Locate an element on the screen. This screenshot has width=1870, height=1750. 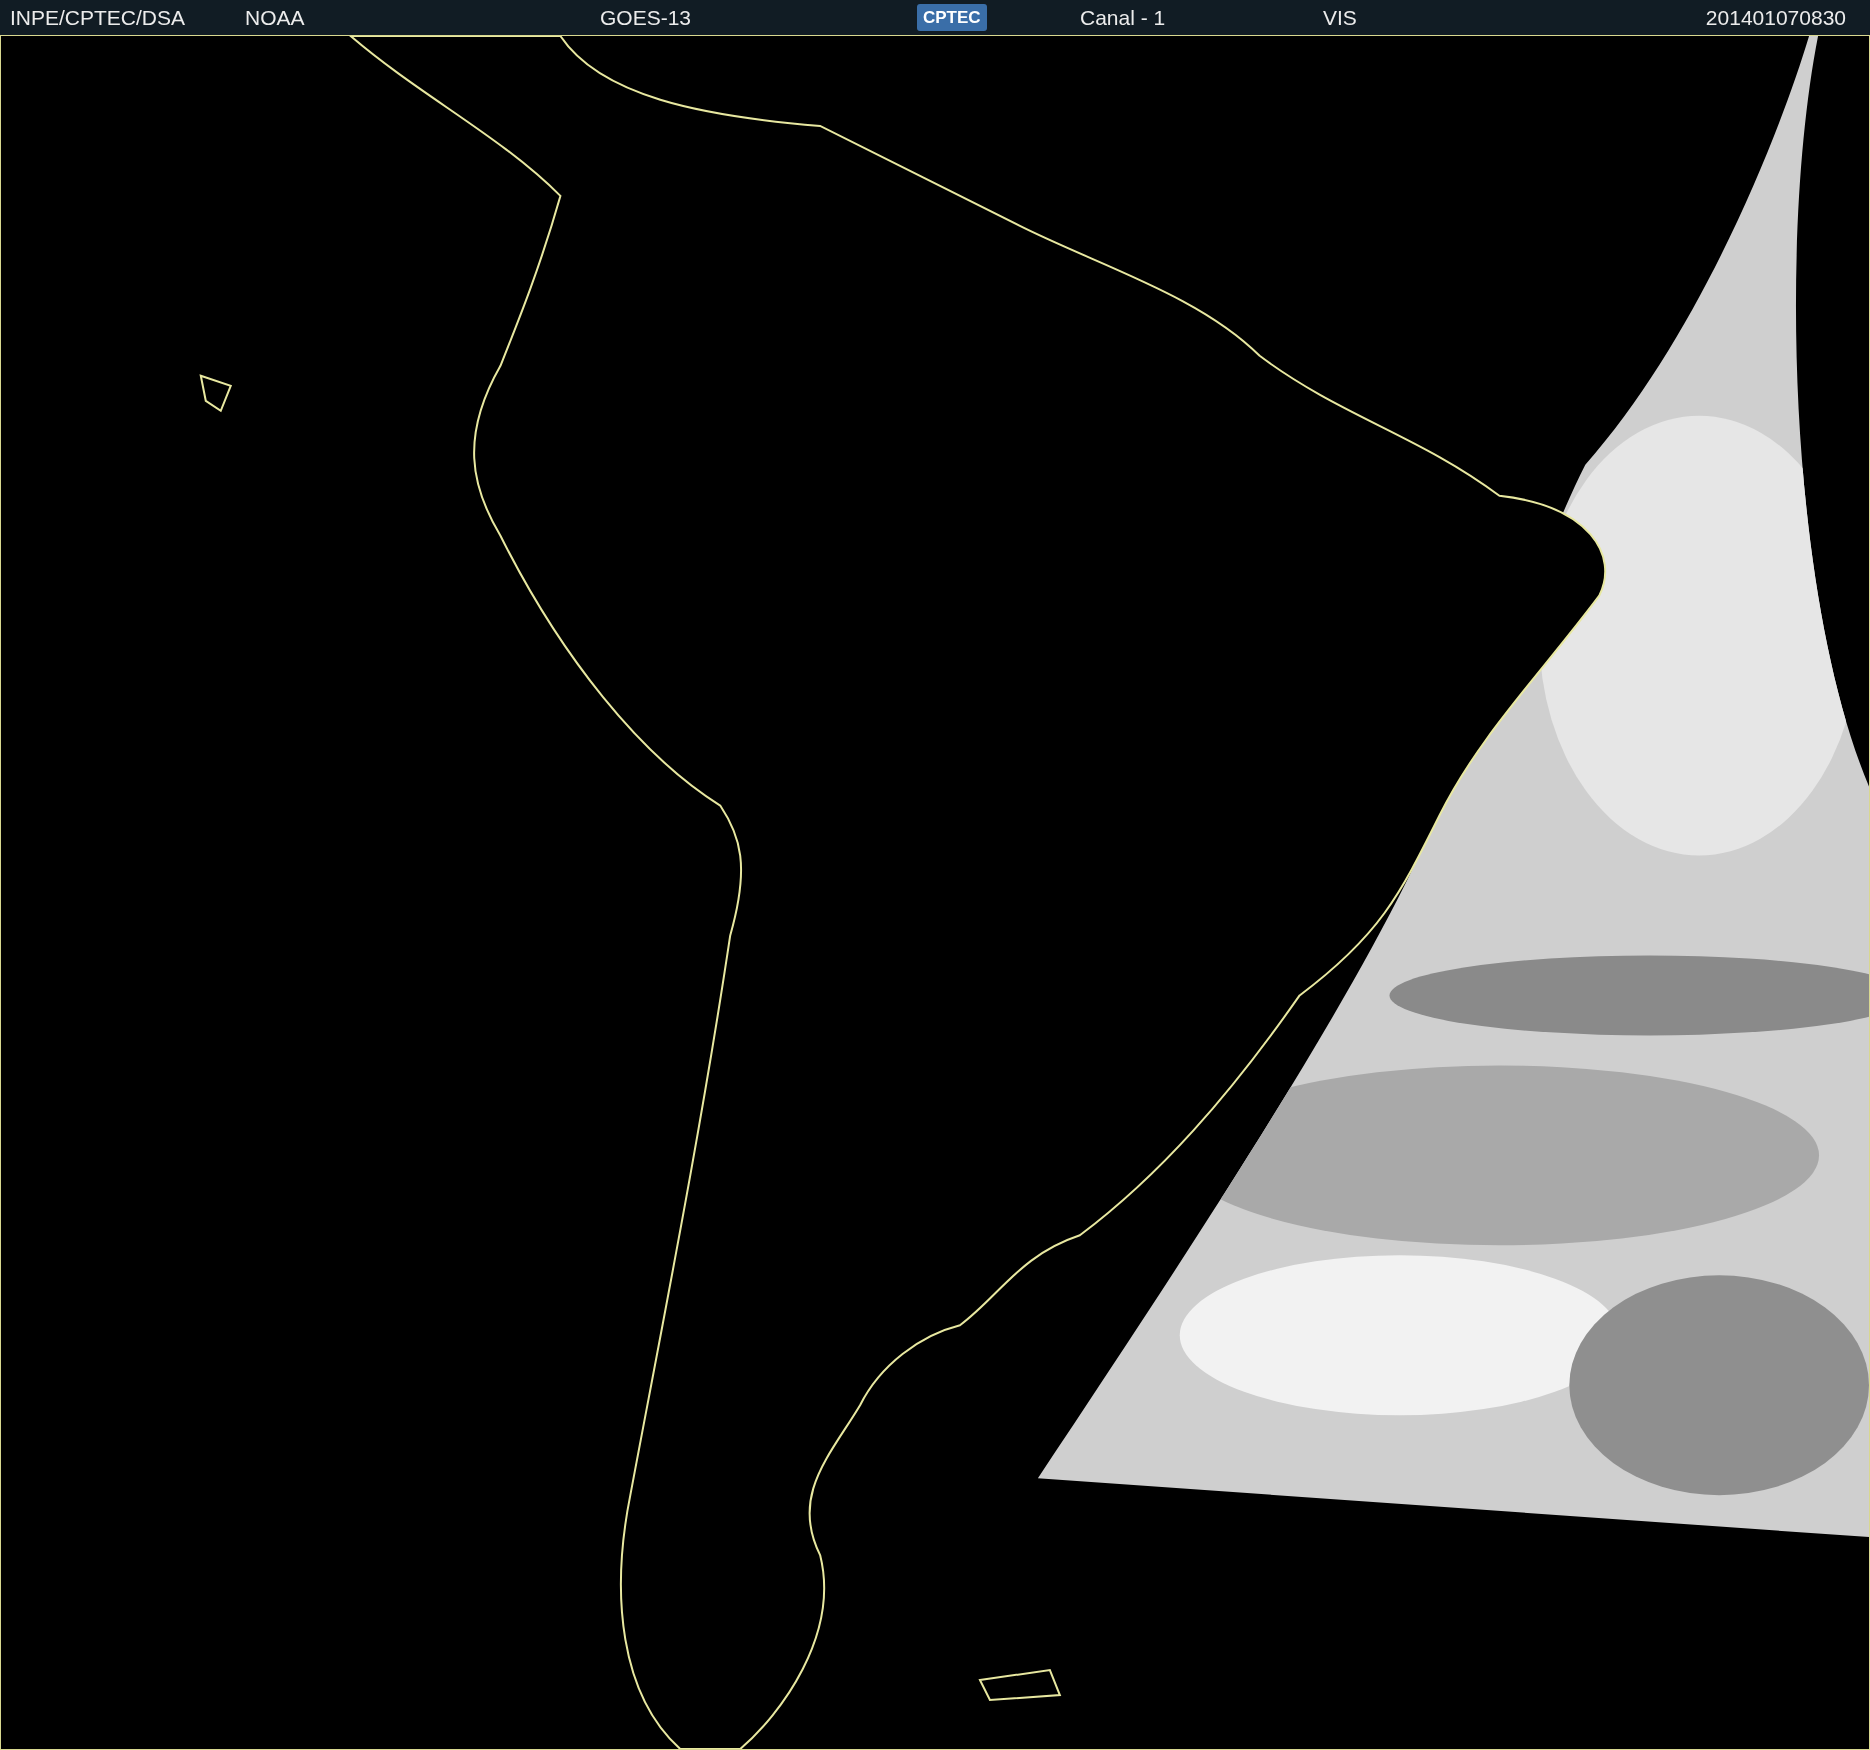
header-text: 201401070830 is located at coordinates (1775, 17).